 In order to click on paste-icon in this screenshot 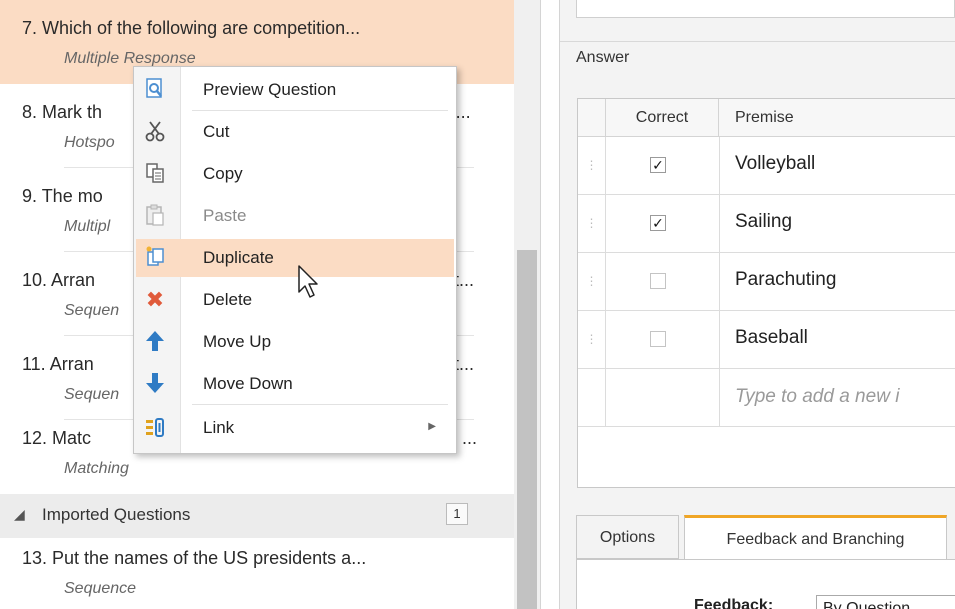, I will do `click(155, 216)`.